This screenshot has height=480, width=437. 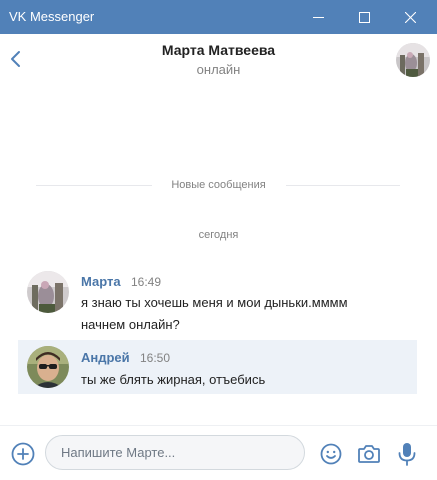 I want to click on contact-avatar, so click(x=413, y=60).